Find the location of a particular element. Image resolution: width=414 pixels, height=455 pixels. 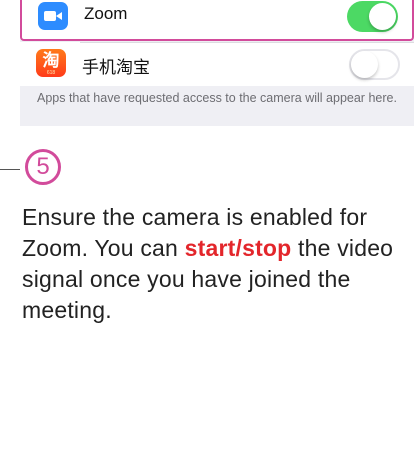

app-row-zoom: Zoom is located at coordinates (217, 20).